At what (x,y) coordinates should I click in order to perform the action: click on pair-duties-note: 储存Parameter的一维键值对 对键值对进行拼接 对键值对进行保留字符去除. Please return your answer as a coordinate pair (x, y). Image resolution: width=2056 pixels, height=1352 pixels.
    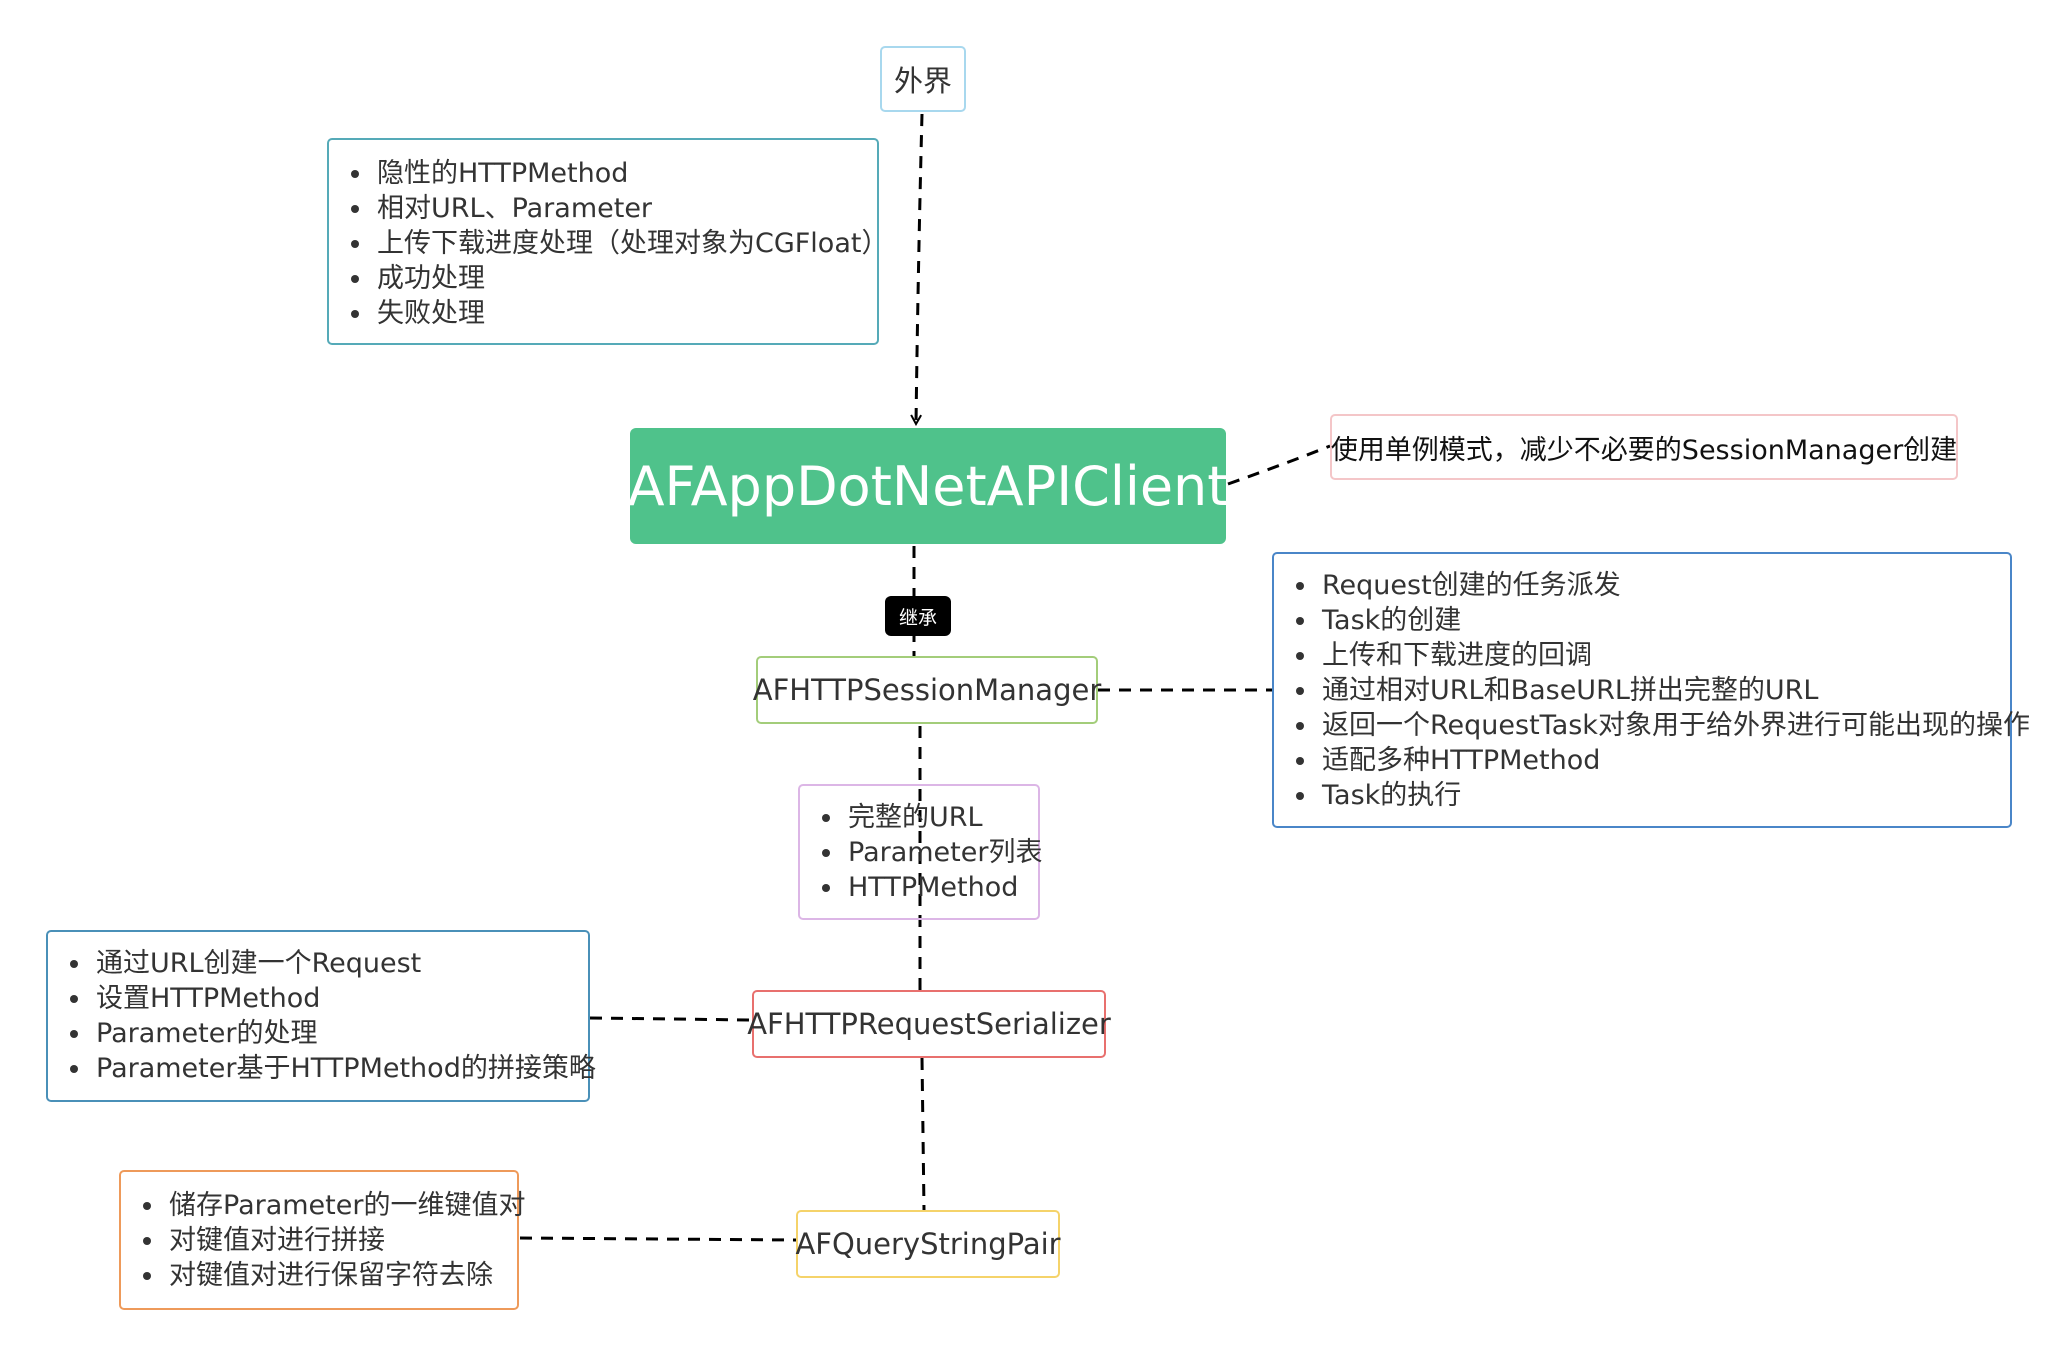
    Looking at the image, I should click on (322, 1240).